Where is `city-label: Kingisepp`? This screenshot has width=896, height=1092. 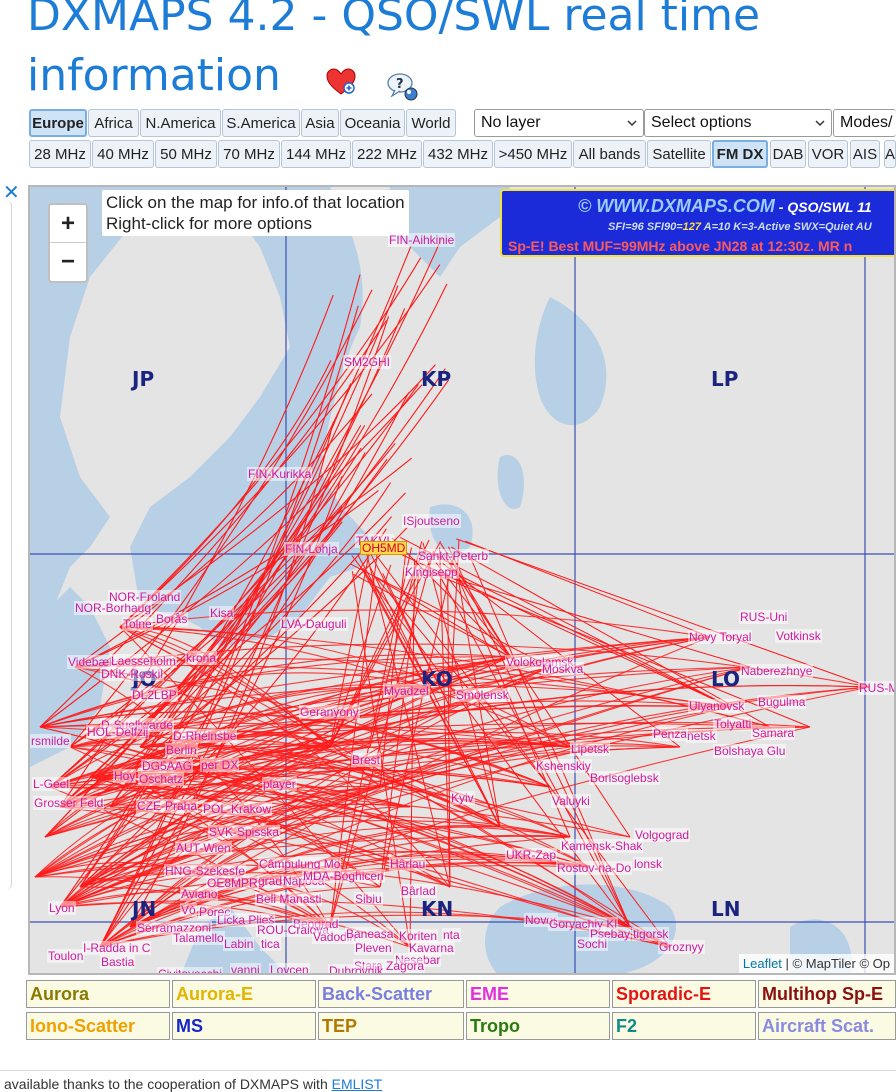 city-label: Kingisepp is located at coordinates (431, 572).